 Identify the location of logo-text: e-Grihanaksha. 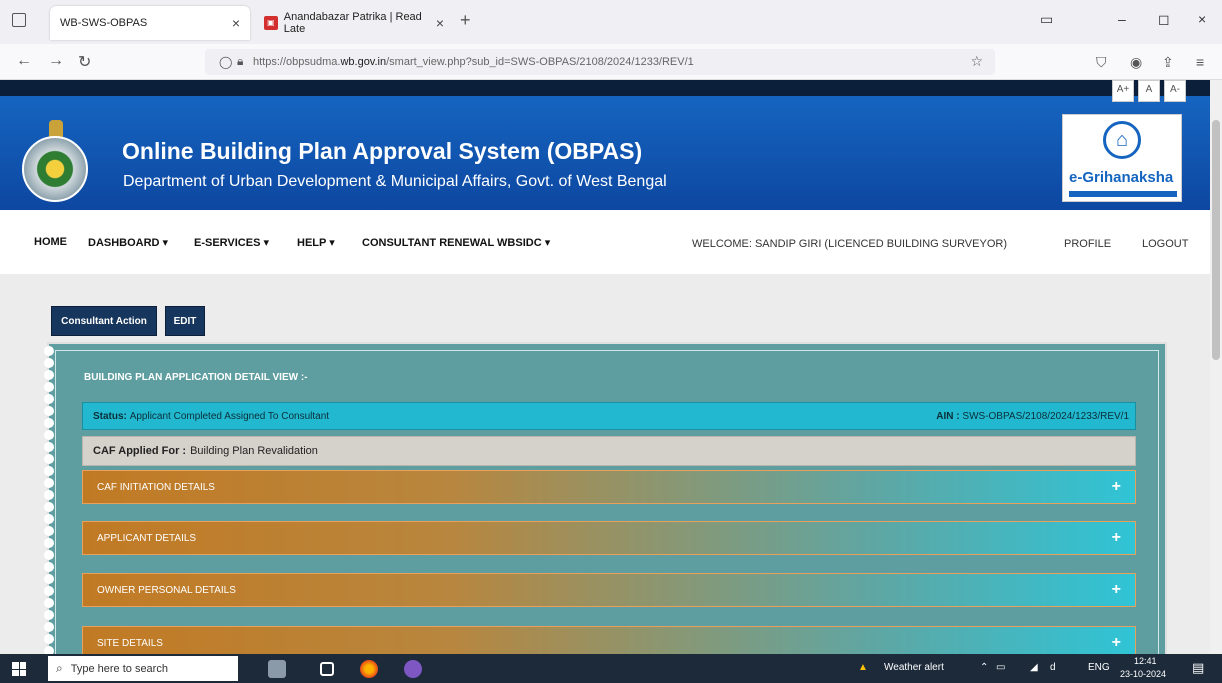
(1121, 177).